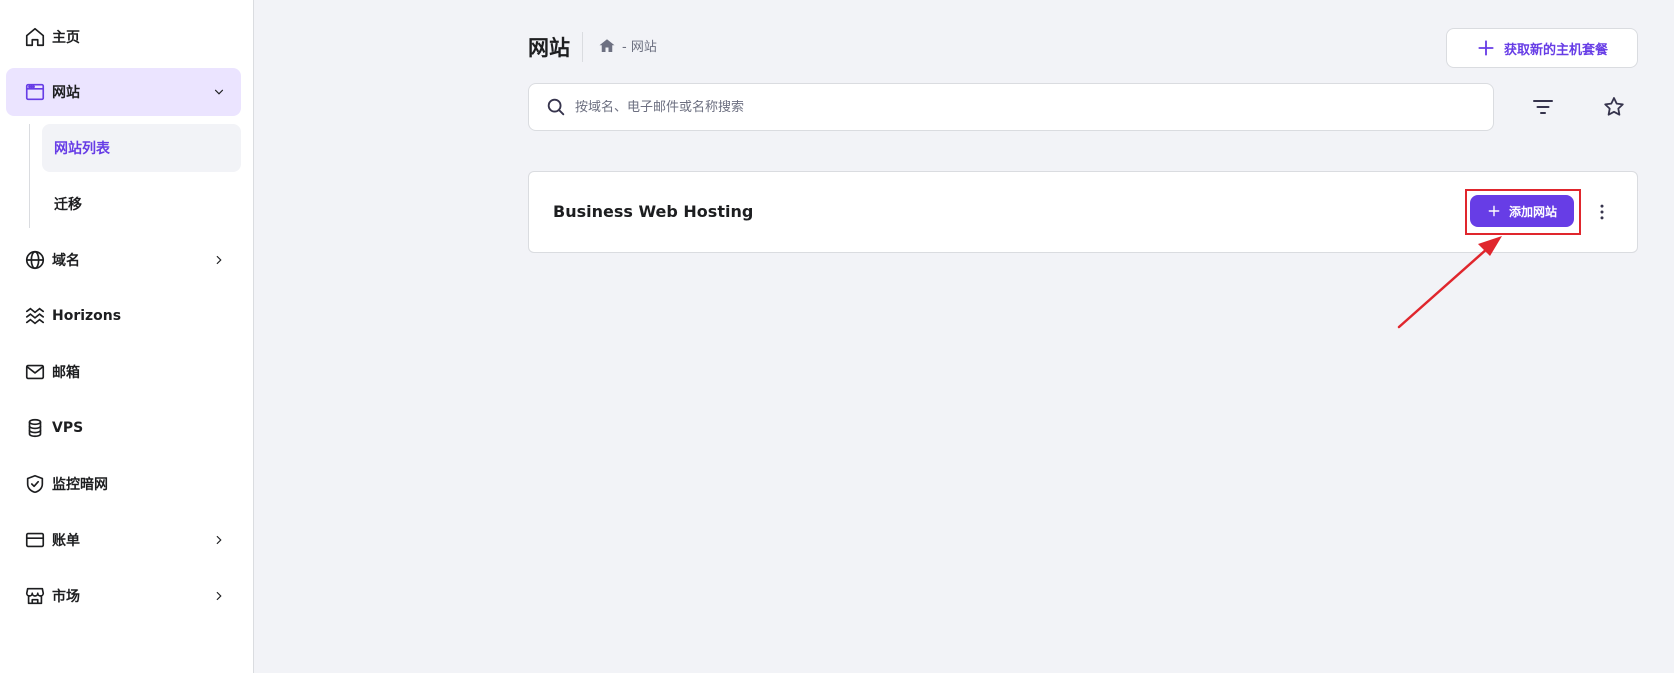  Describe the element at coordinates (123, 596) in the screenshot. I see `sidebar-item-marketplace: 市场` at that location.